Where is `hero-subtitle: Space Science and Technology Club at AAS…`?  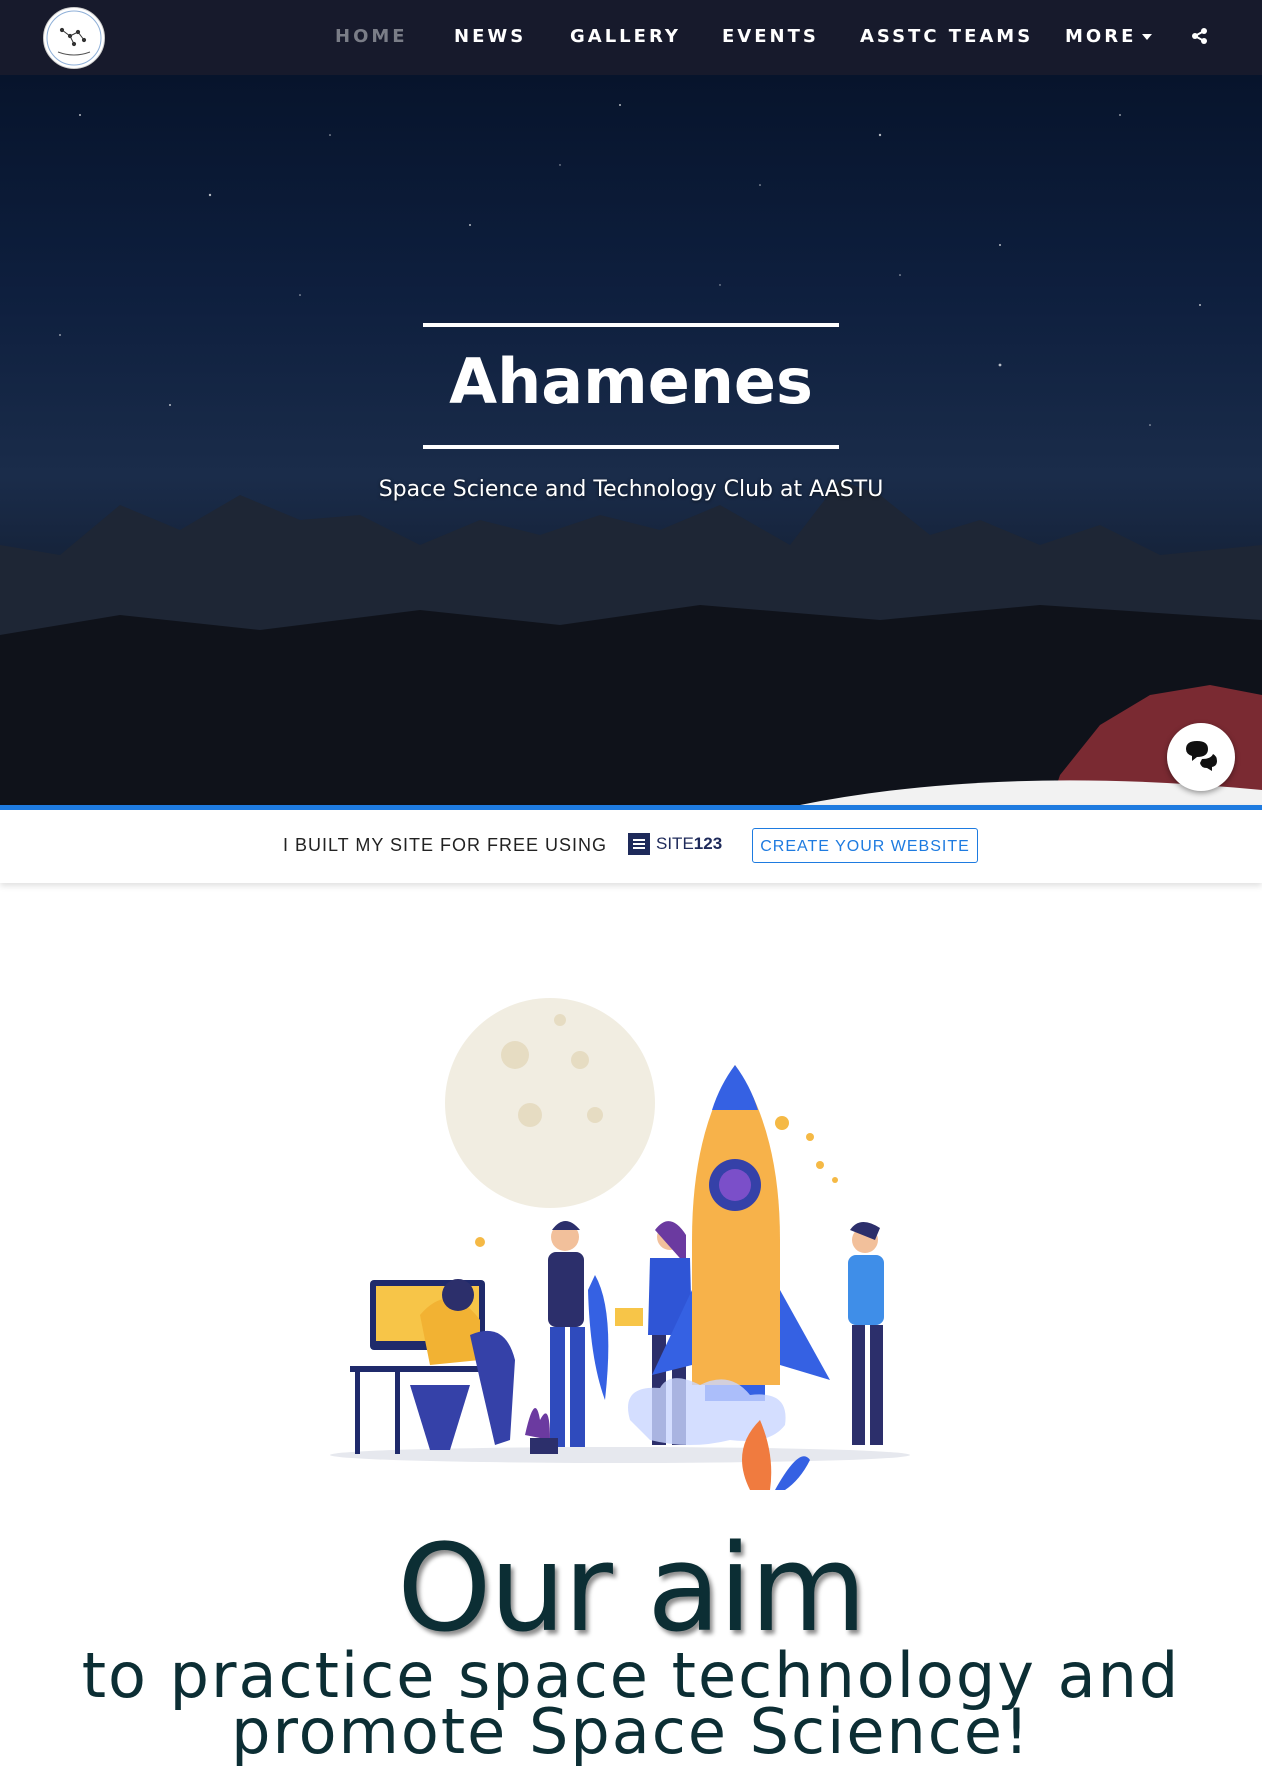 hero-subtitle: Space Science and Technology Club at AAS… is located at coordinates (631, 489).